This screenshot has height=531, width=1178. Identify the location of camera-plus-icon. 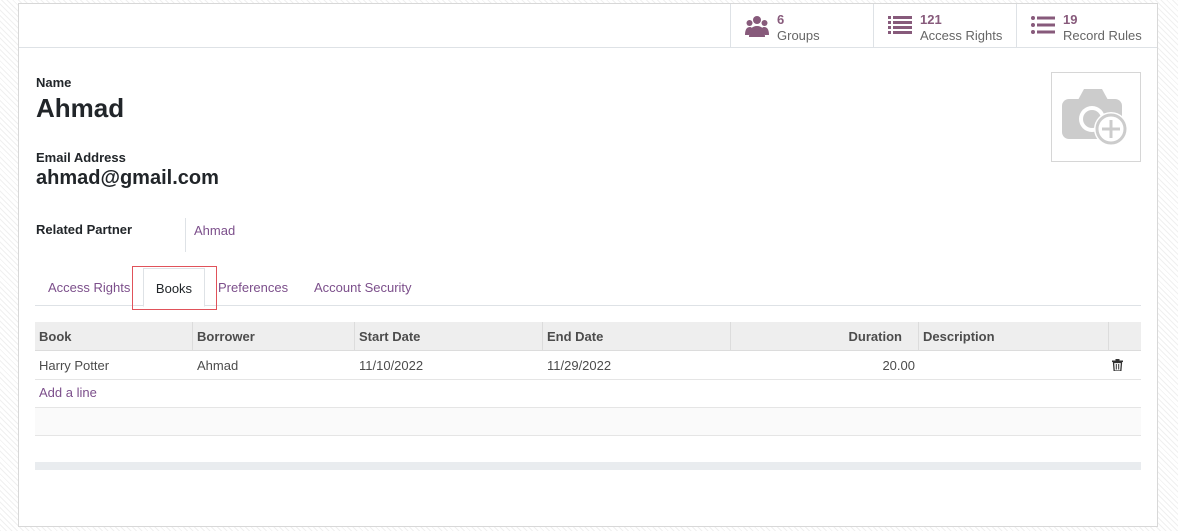
(1095, 117).